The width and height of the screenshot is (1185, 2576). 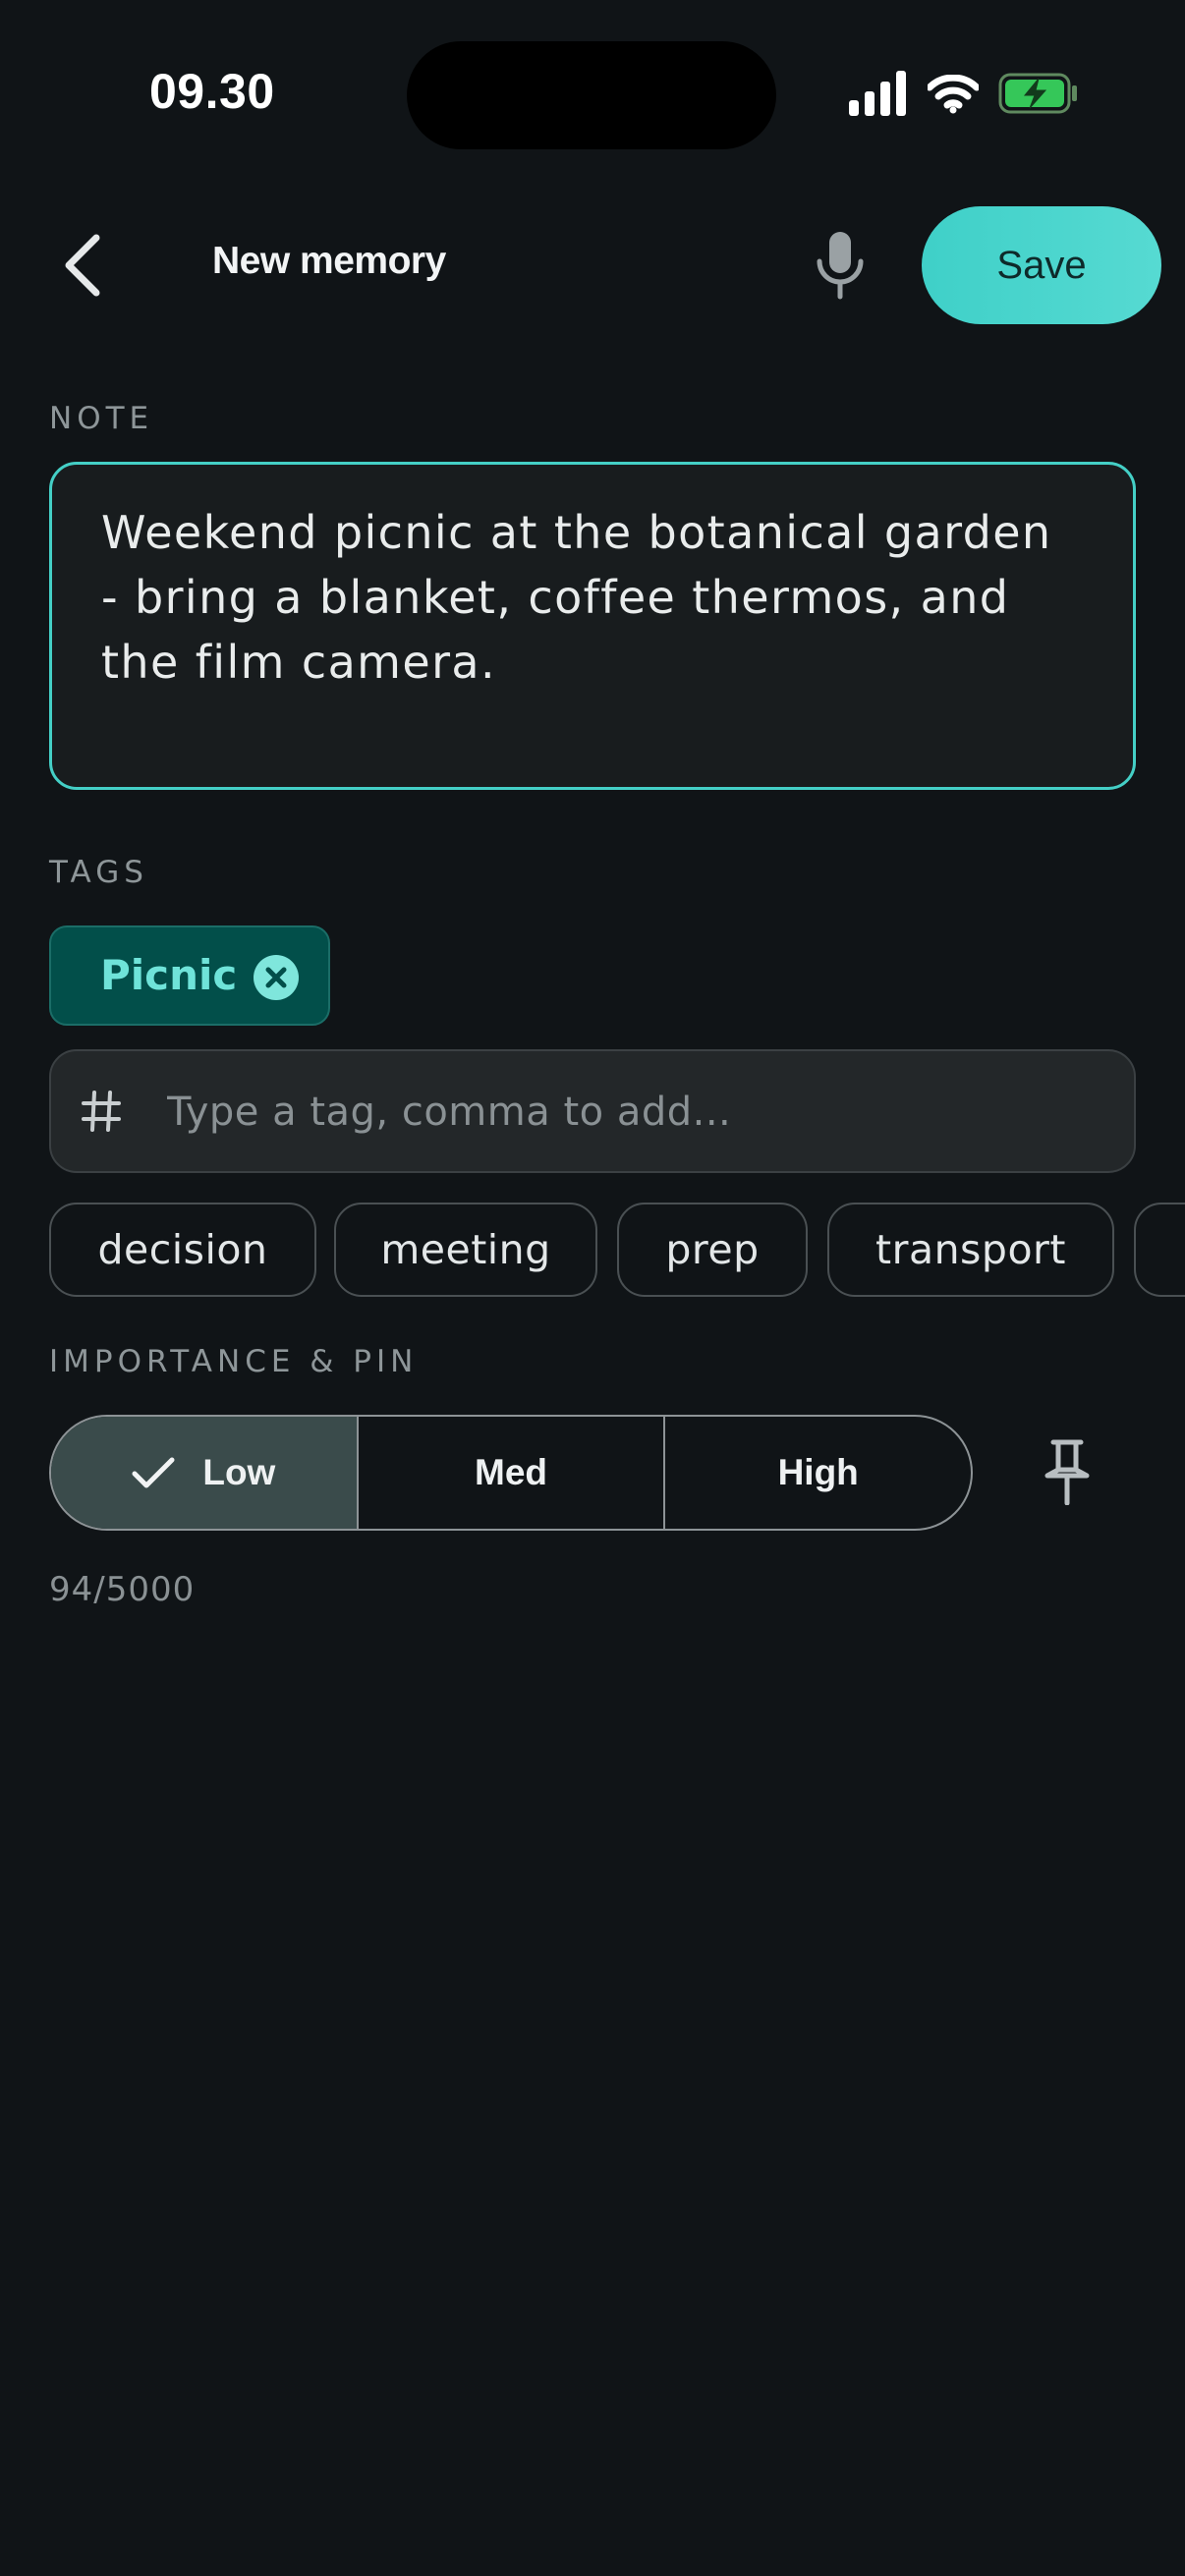 What do you see at coordinates (639, 1112) in the screenshot?
I see `tag-input` at bounding box center [639, 1112].